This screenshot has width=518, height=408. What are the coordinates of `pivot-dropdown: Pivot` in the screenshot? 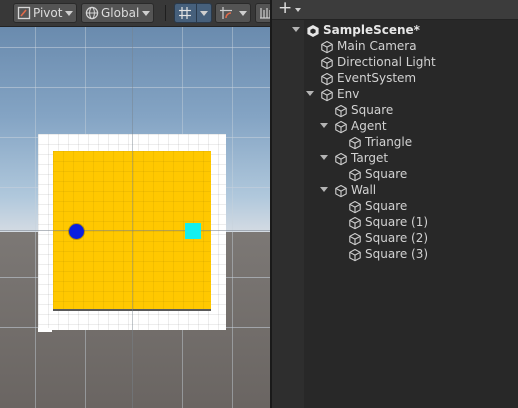 It's located at (45, 13).